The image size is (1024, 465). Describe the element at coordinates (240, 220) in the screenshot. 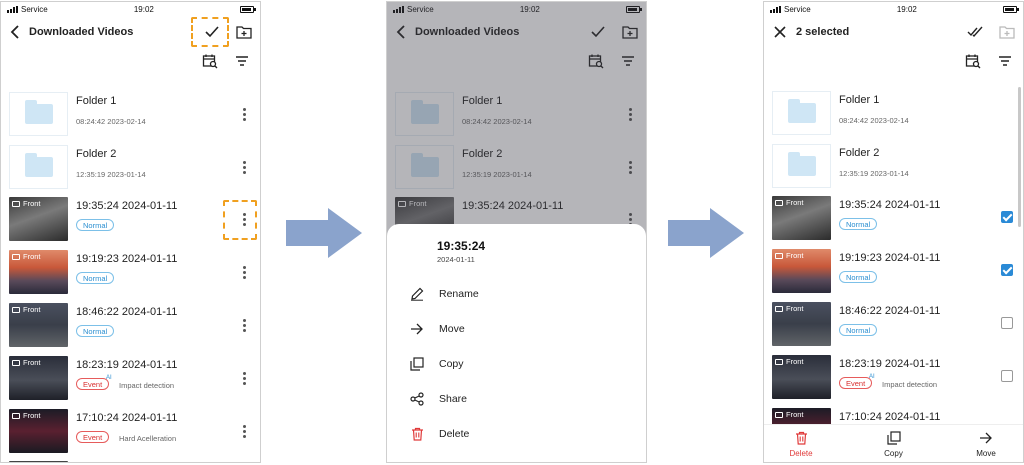

I see `highlight-more-options` at that location.